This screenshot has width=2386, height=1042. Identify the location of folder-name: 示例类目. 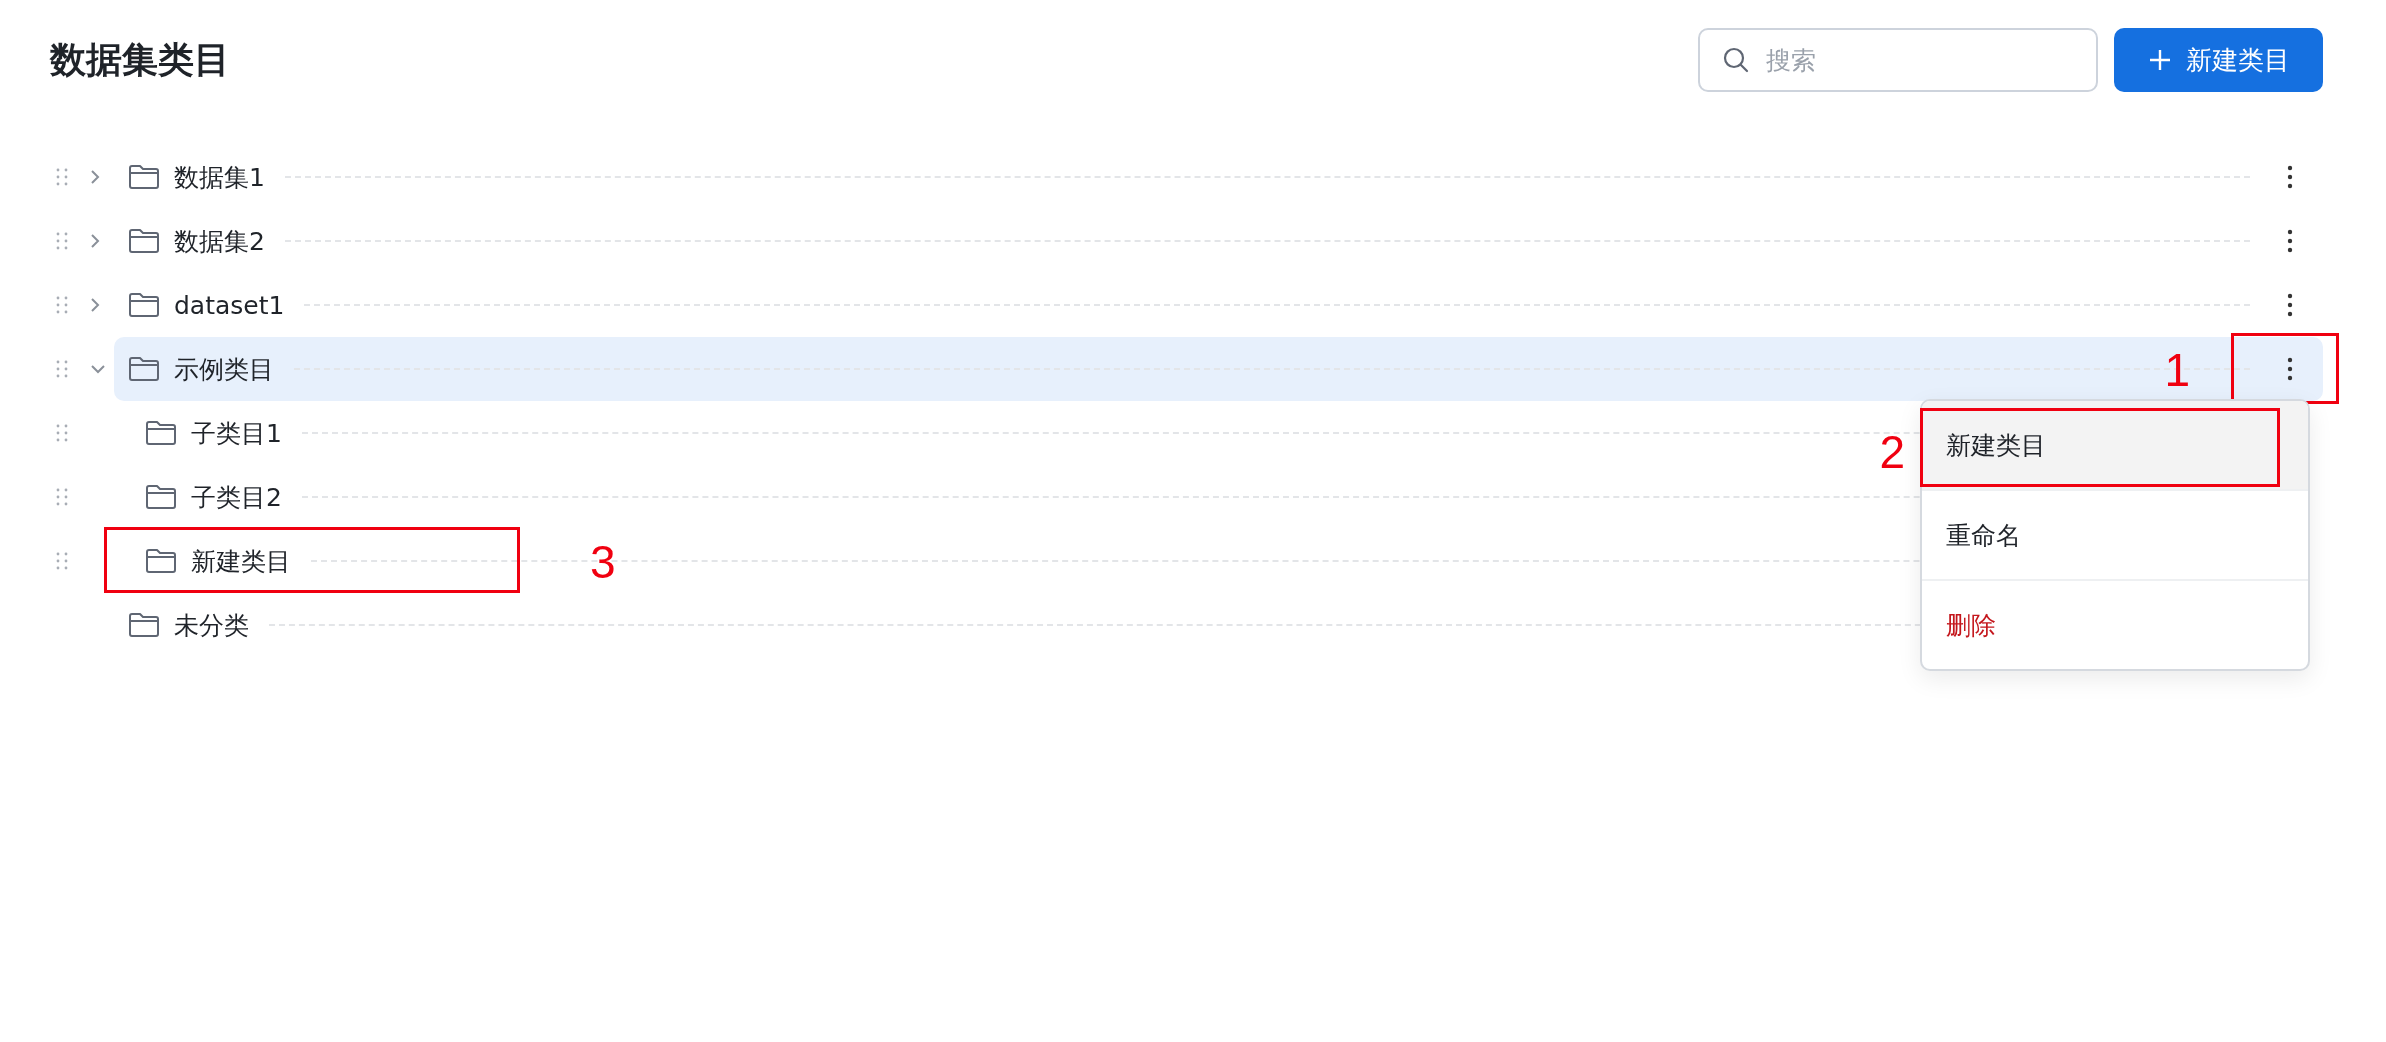
(224, 369).